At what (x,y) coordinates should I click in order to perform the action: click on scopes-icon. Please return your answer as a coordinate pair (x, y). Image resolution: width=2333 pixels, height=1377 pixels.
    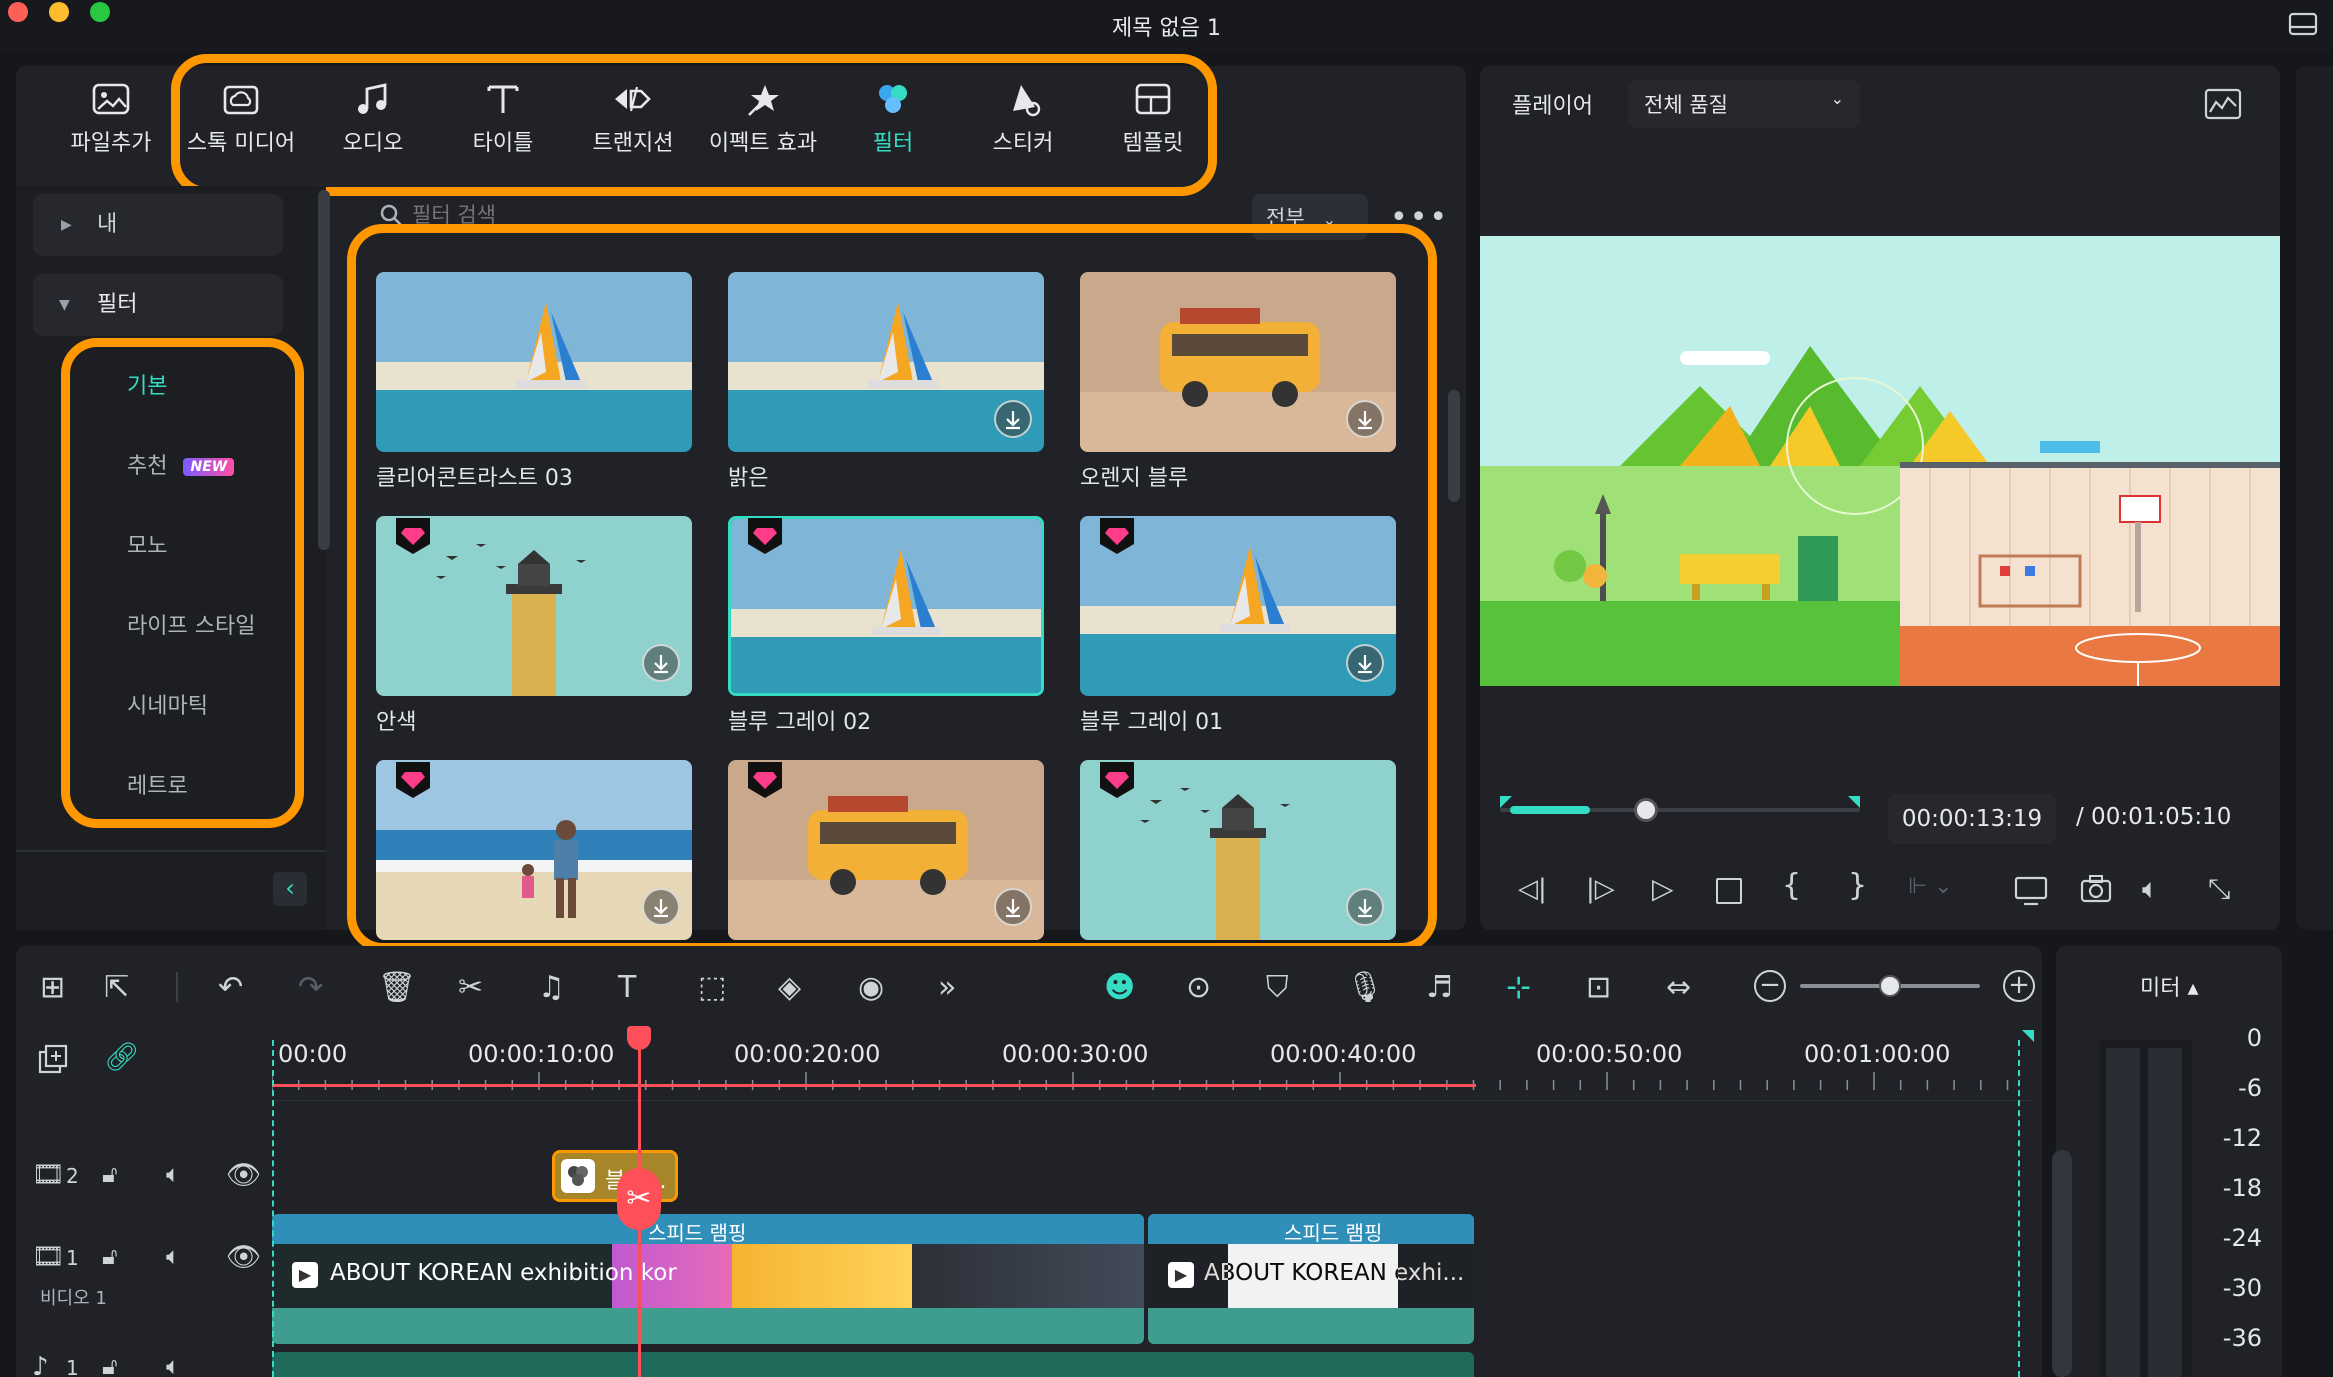
    Looking at the image, I should click on (2223, 104).